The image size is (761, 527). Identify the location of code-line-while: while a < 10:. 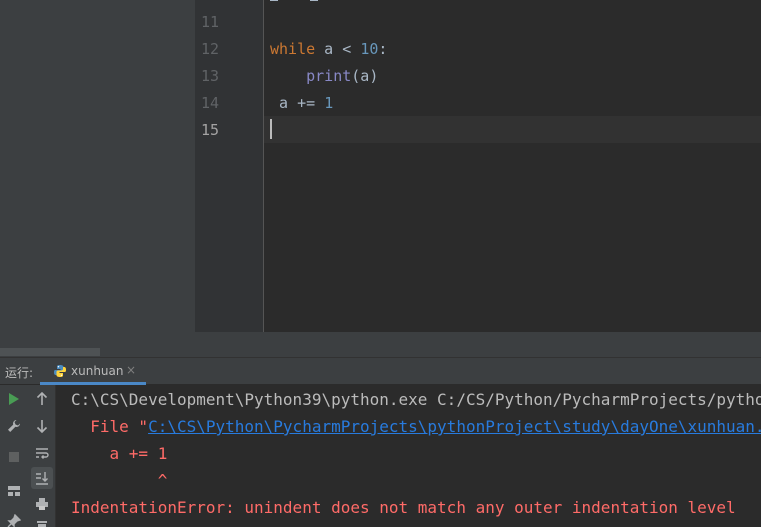
(328, 49).